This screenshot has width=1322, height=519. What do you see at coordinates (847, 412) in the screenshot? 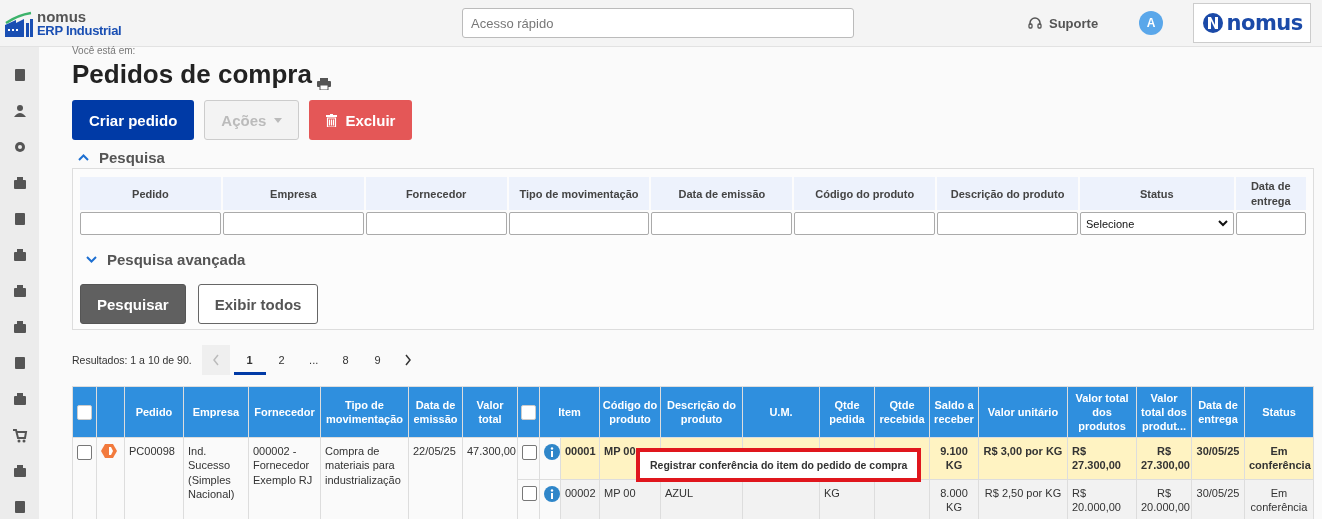
I see `column-header: Qtde pedida` at bounding box center [847, 412].